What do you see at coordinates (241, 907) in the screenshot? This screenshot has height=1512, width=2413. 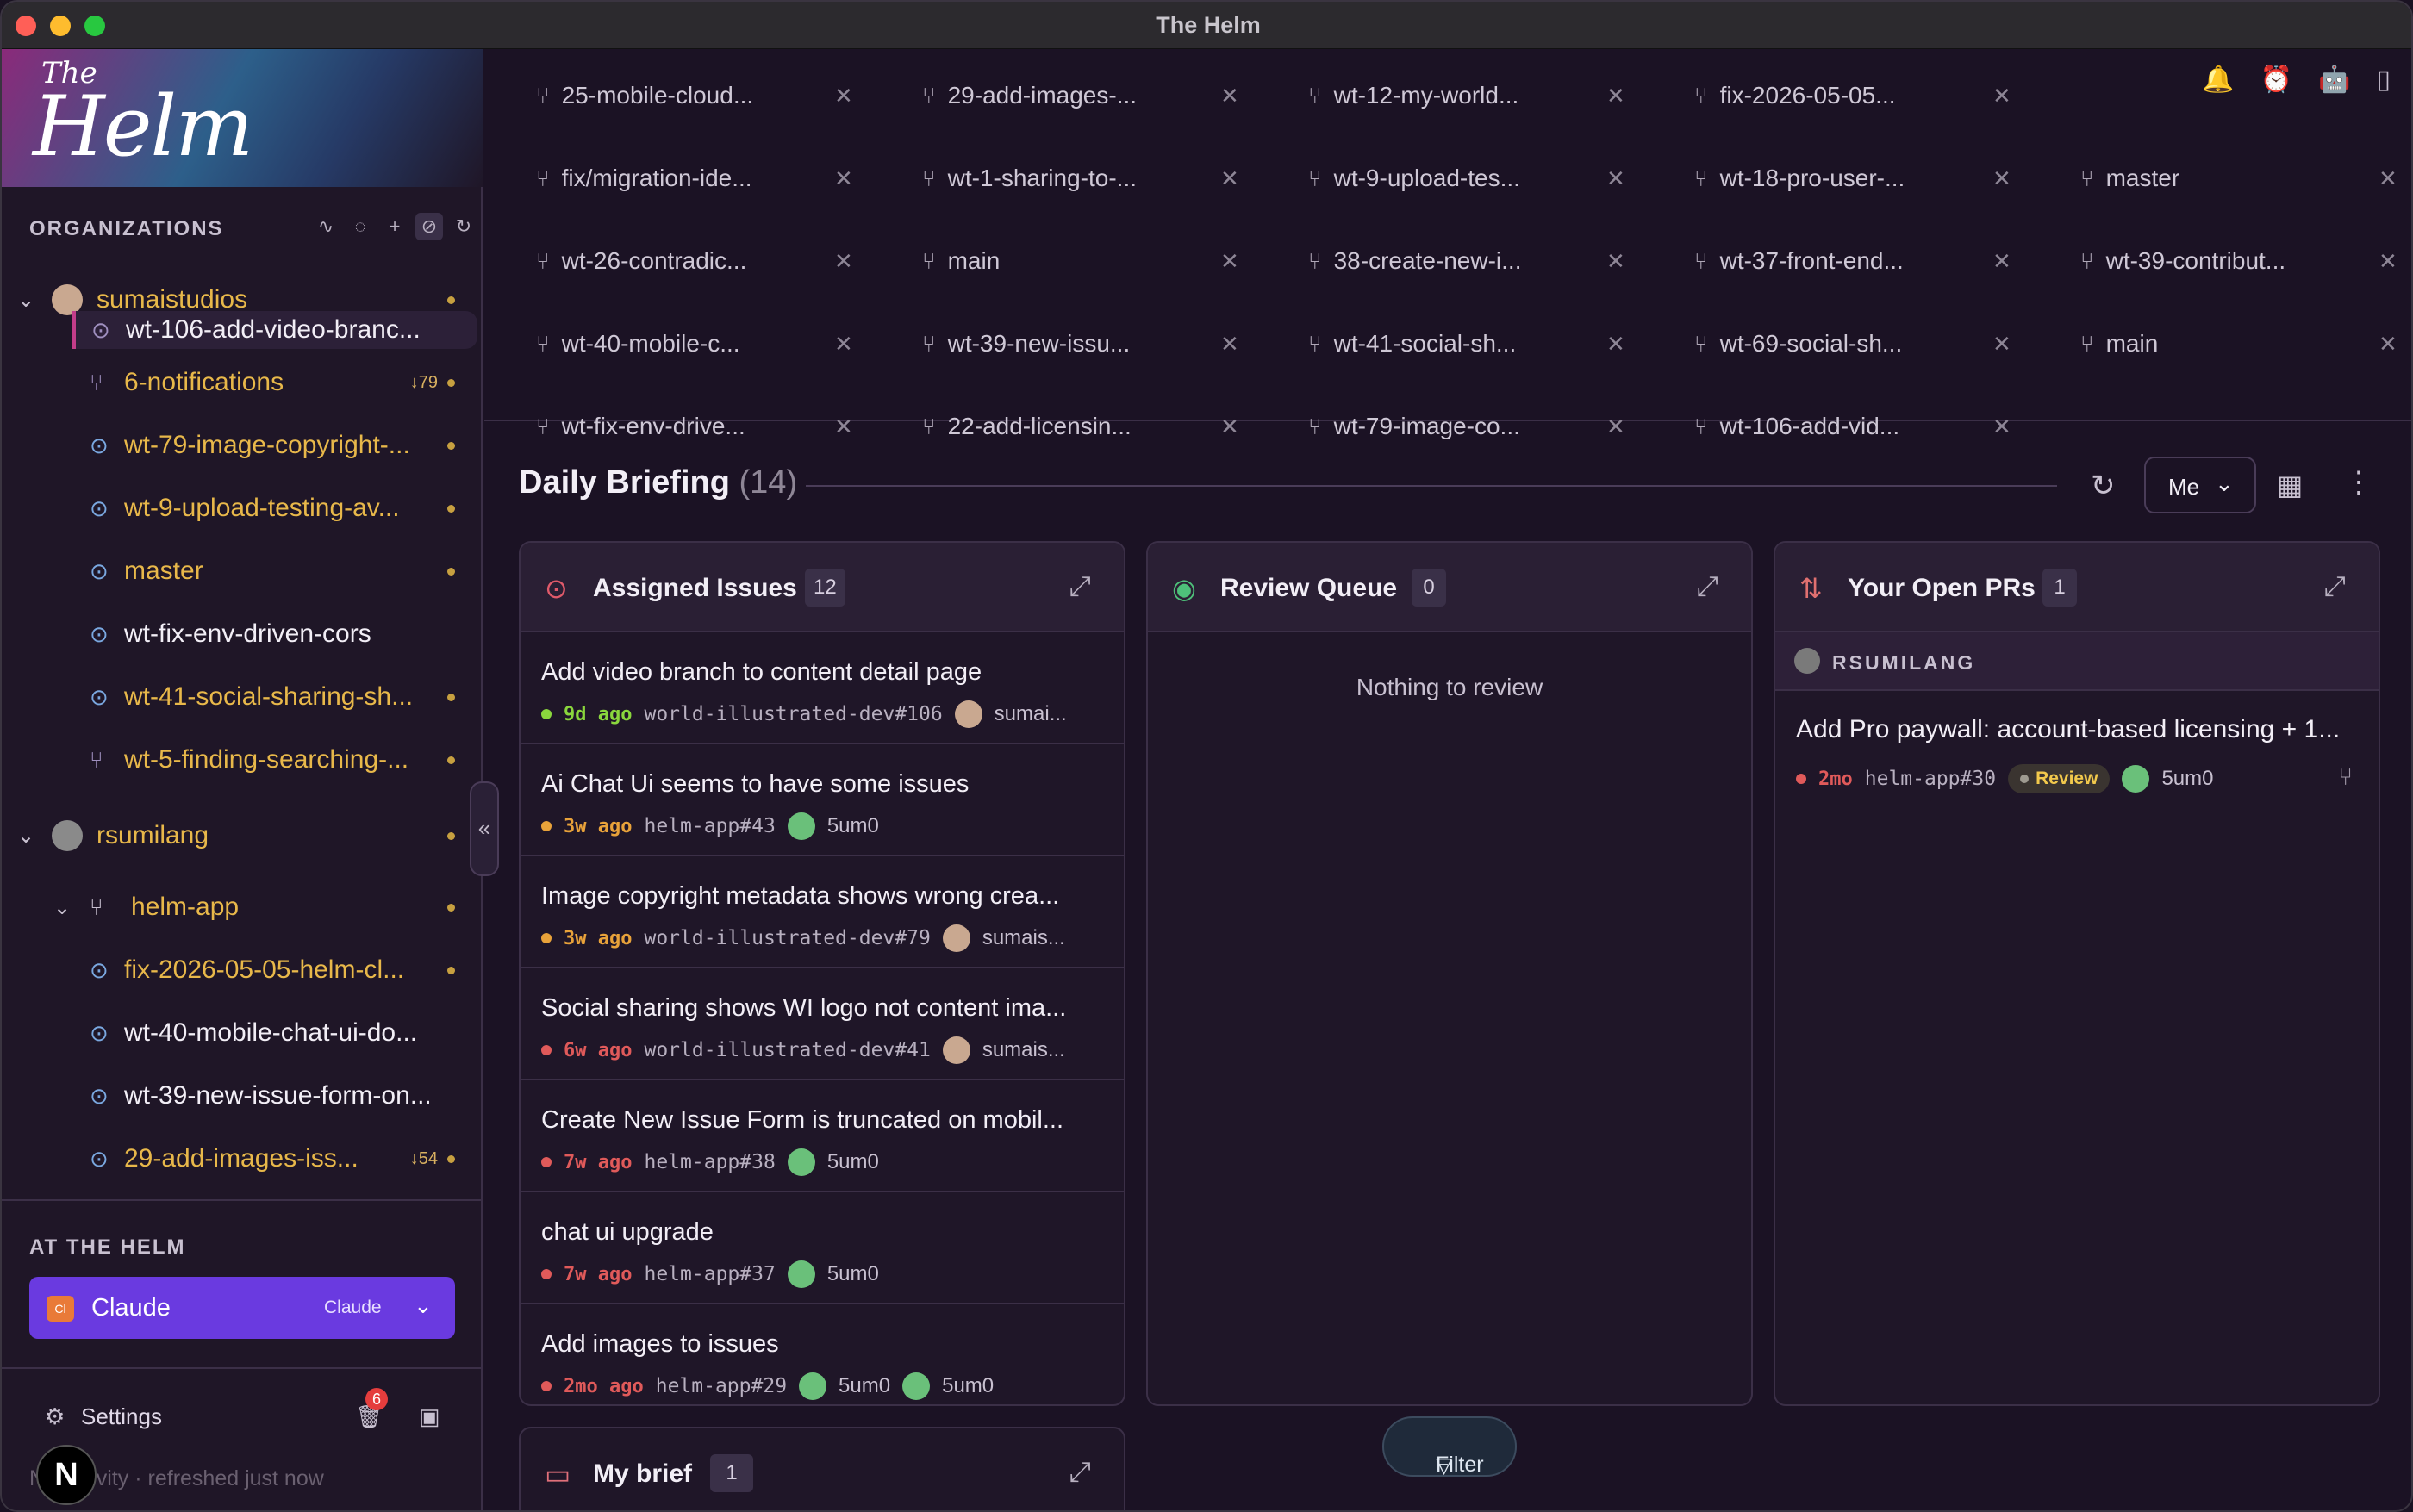 I see `repo-row-helm-app: ⌄ ⑂ helm-app` at bounding box center [241, 907].